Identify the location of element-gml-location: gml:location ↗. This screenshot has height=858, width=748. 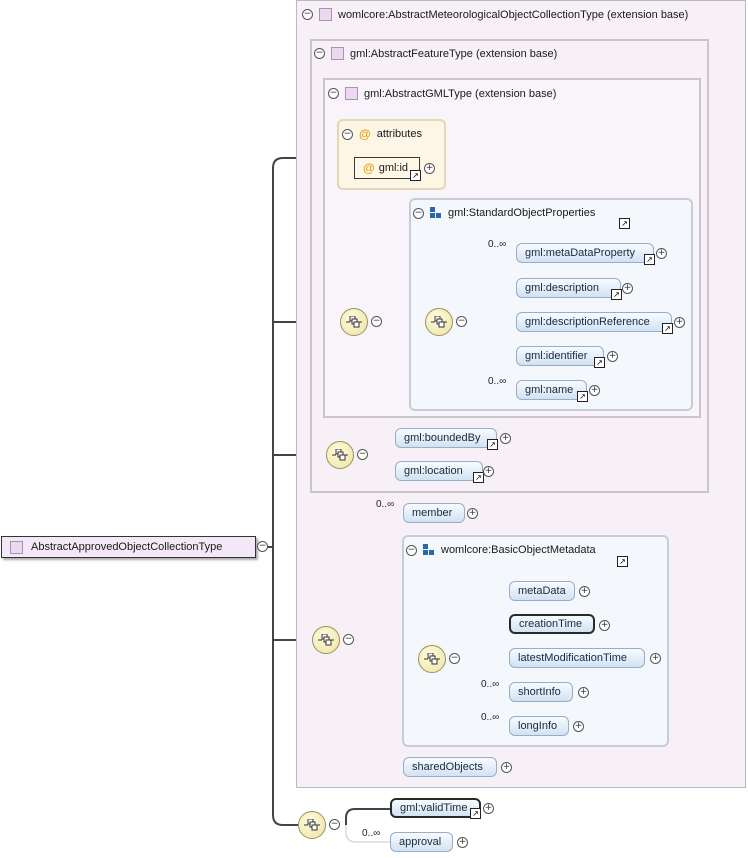
(439, 472).